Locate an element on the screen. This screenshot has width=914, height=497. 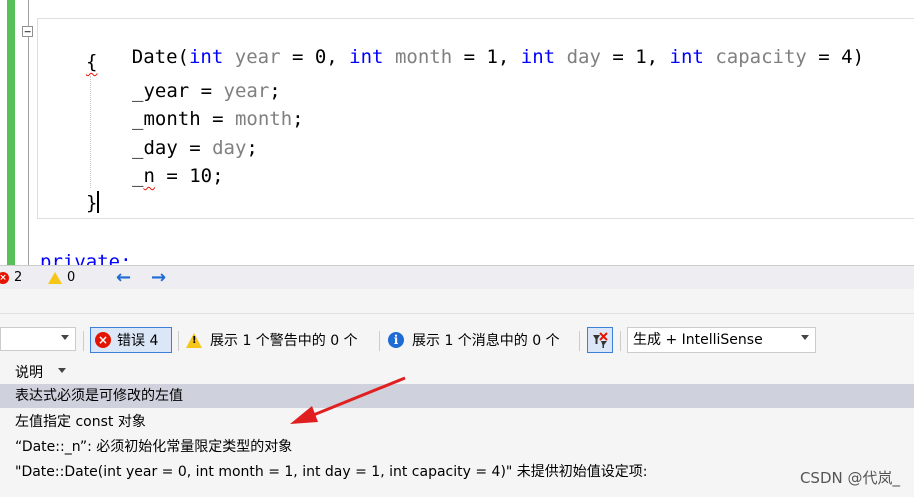
brace-open: { is located at coordinates (92, 62).